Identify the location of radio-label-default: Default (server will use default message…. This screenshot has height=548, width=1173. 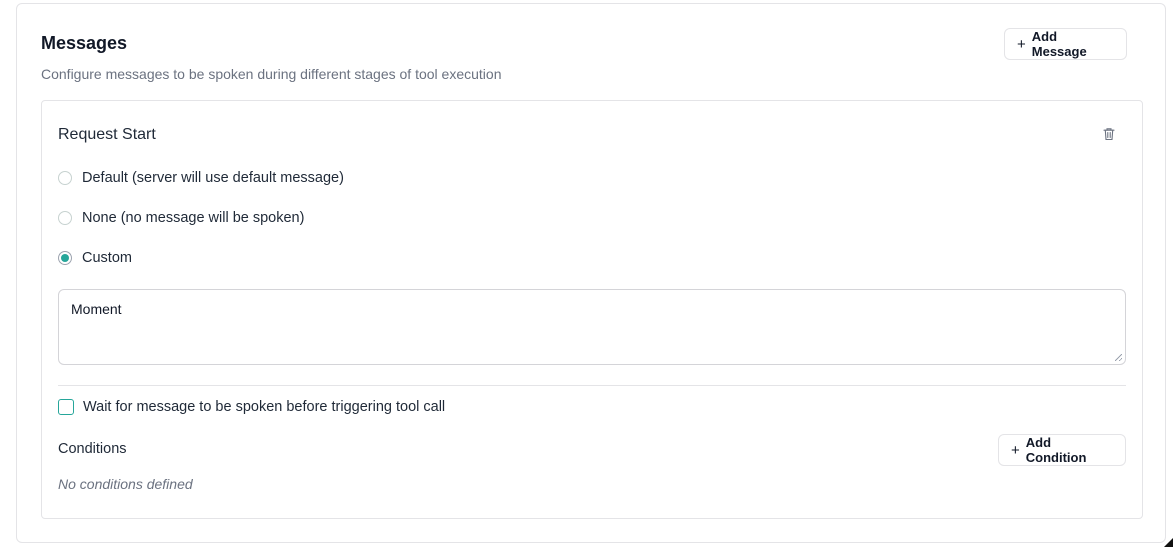
(213, 178).